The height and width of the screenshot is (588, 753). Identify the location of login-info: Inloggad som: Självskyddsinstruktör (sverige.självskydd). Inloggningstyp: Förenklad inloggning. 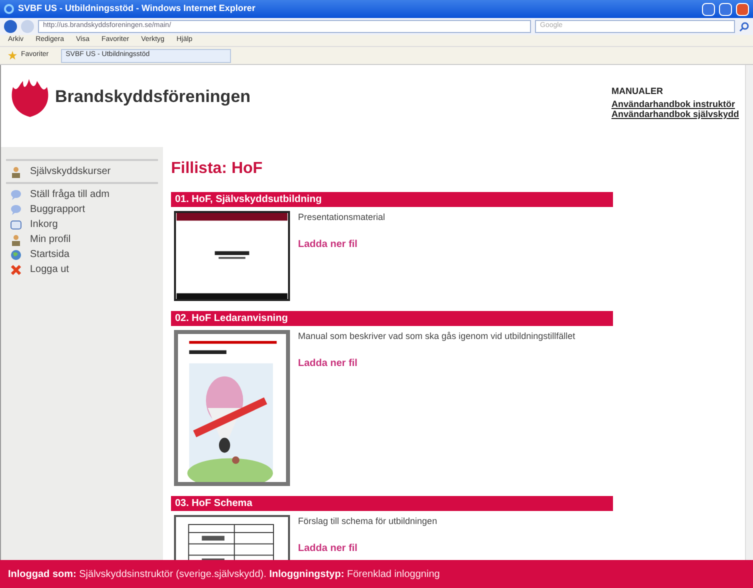
(224, 575).